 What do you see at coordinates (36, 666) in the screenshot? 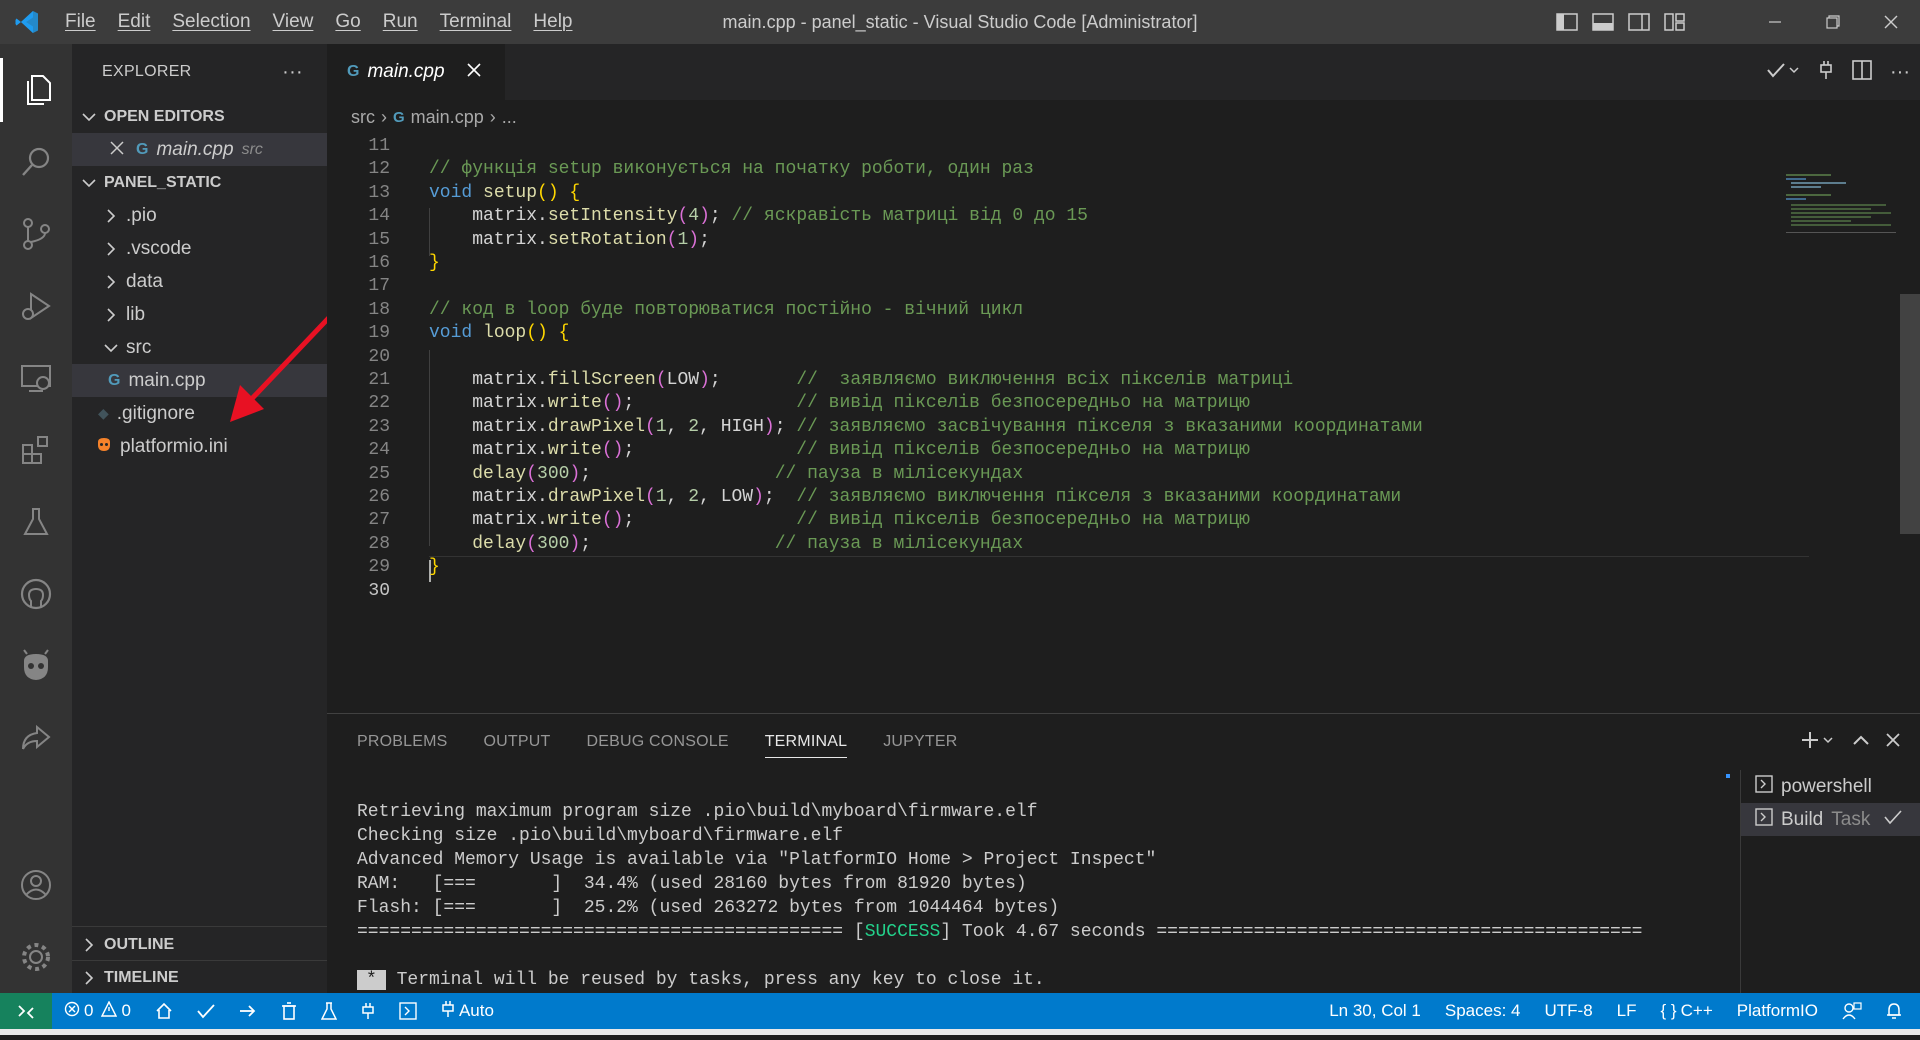
I see `platformio-icon` at bounding box center [36, 666].